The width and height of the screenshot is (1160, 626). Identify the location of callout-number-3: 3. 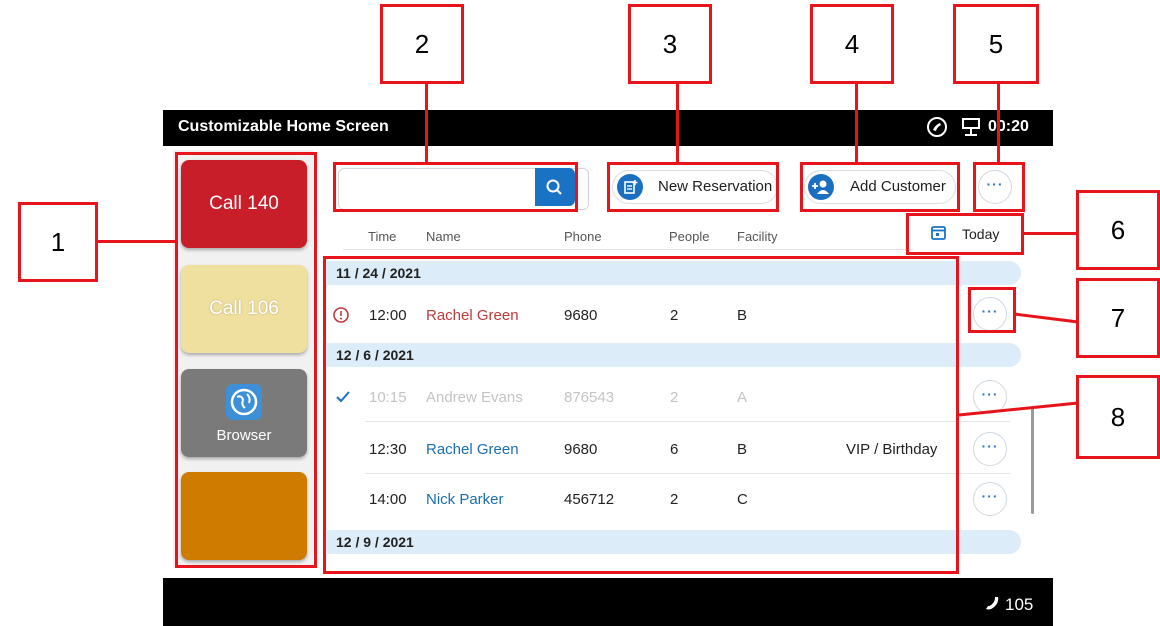
(670, 44).